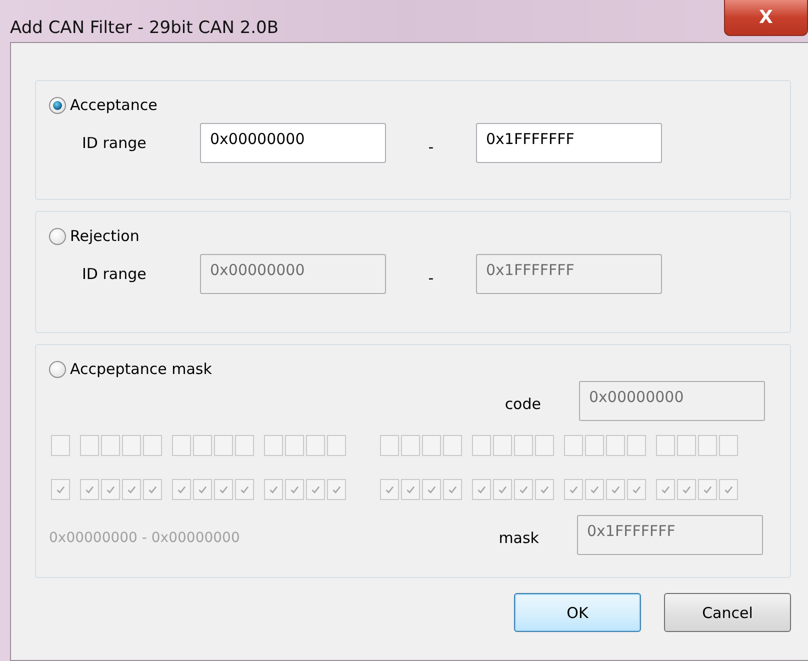 The image size is (808, 661). What do you see at coordinates (114, 105) in the screenshot?
I see `radio-label: Acceptance` at bounding box center [114, 105].